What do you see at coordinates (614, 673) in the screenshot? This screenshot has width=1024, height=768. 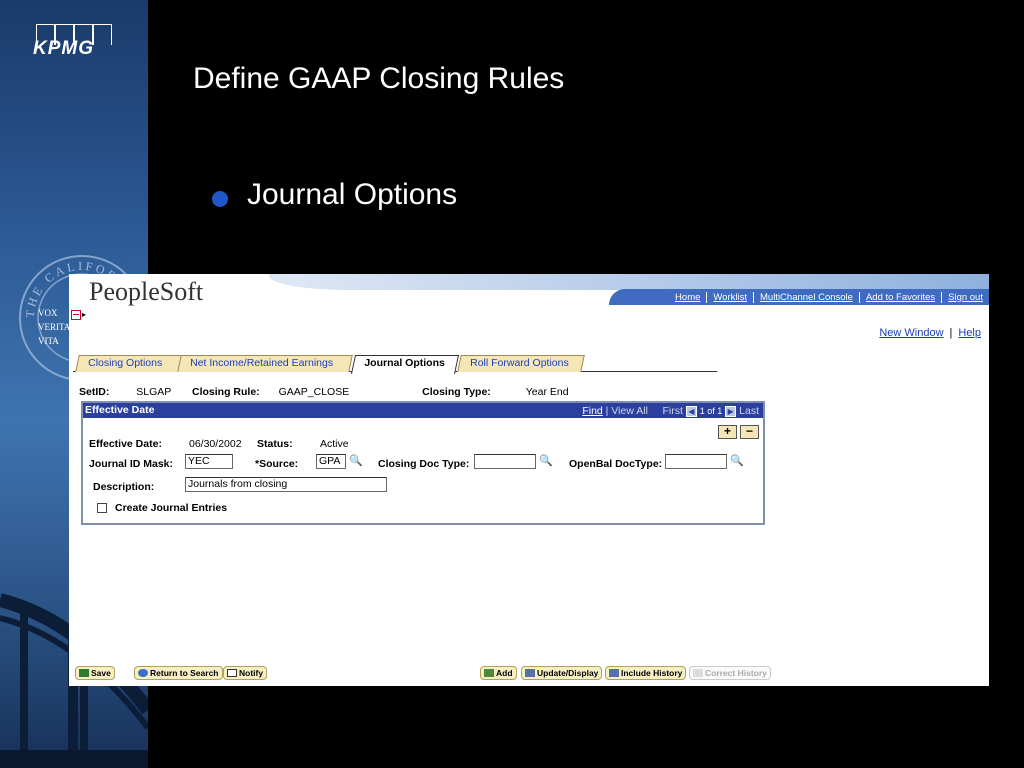 I see `history-icon` at bounding box center [614, 673].